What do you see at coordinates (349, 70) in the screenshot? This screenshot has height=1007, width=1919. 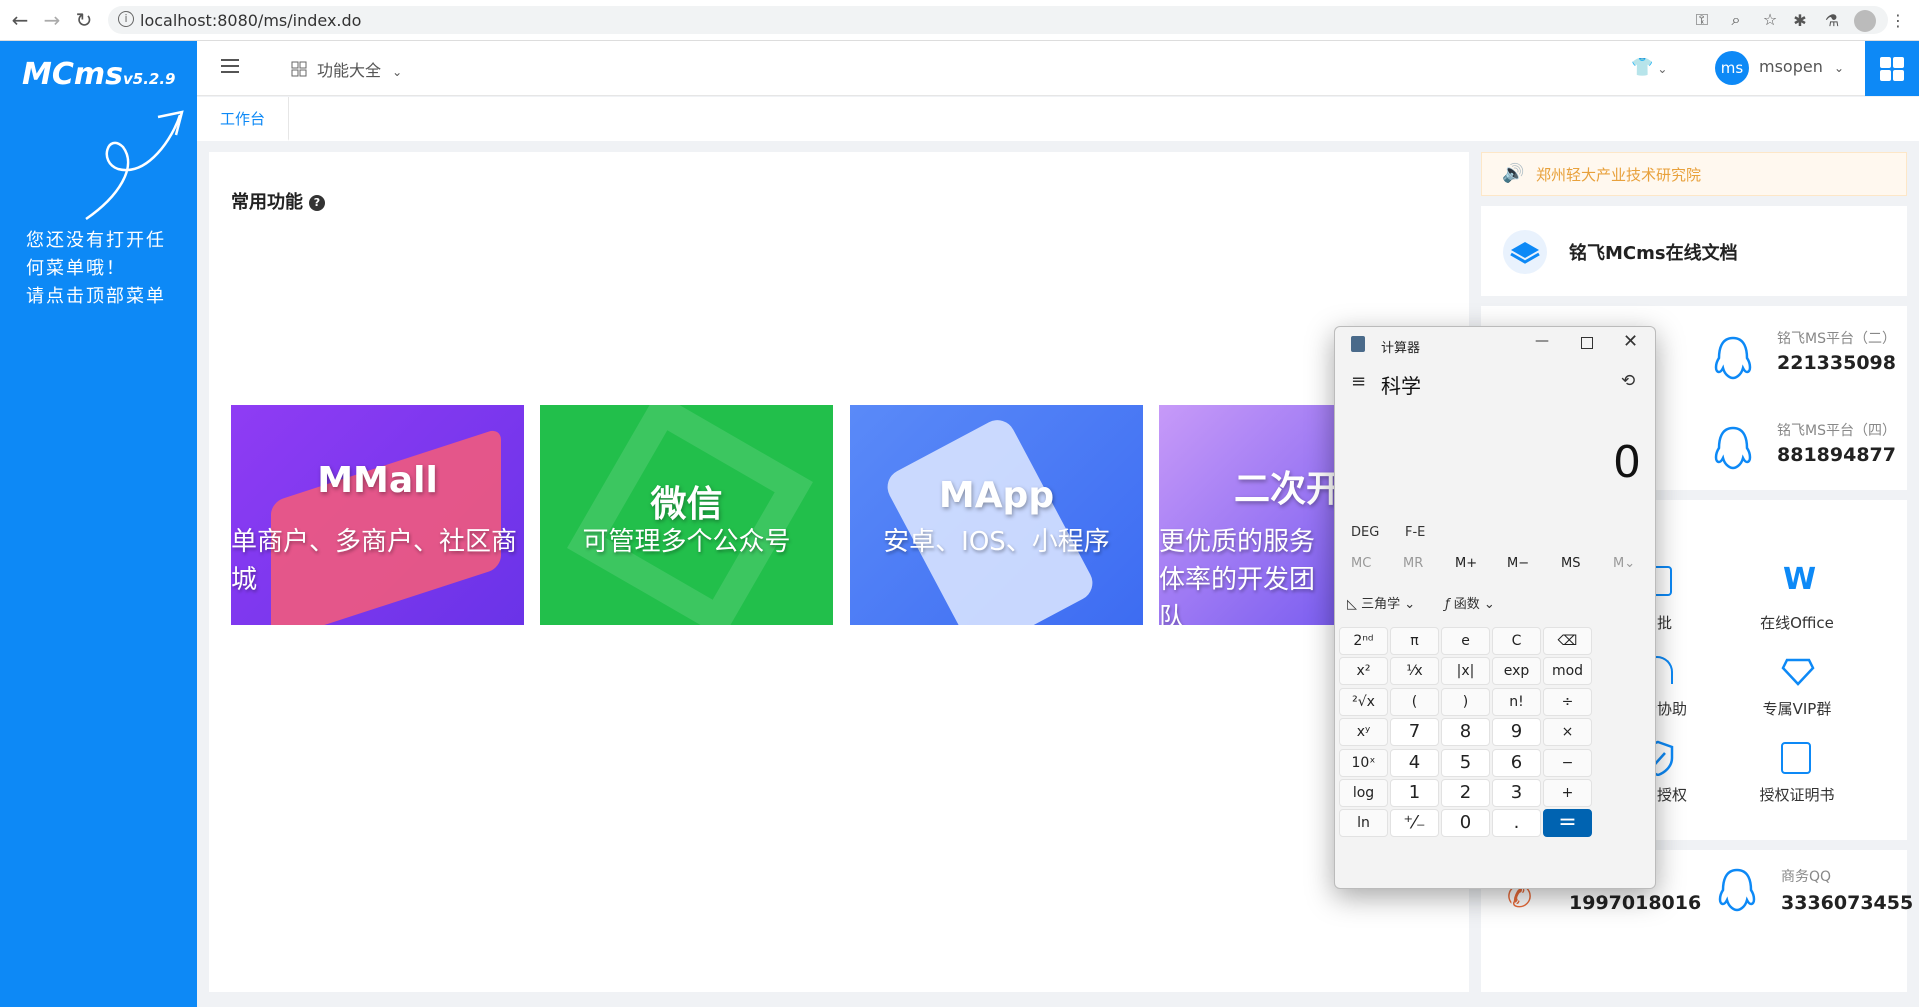 I see `function-menu-label: 功能大全` at bounding box center [349, 70].